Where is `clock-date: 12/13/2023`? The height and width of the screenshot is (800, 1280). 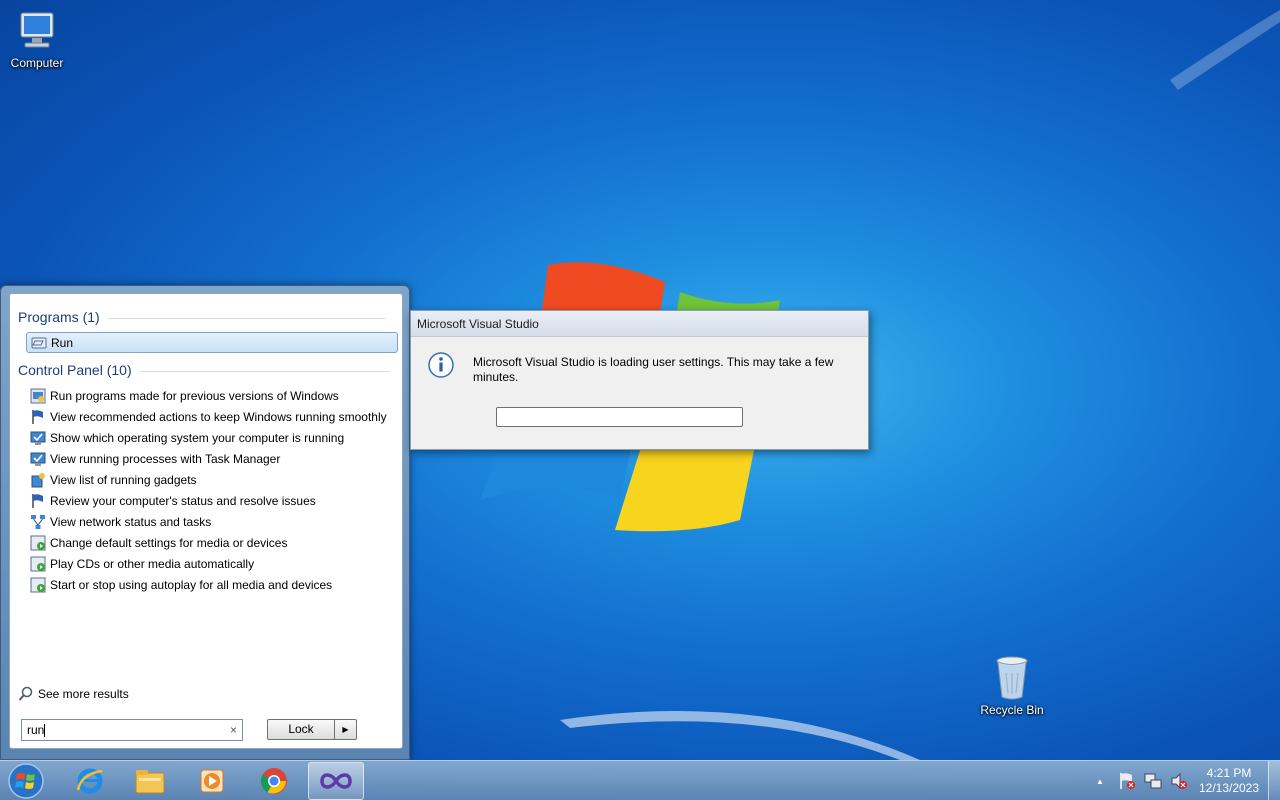
clock-date: 12/13/2023 is located at coordinates (1229, 788).